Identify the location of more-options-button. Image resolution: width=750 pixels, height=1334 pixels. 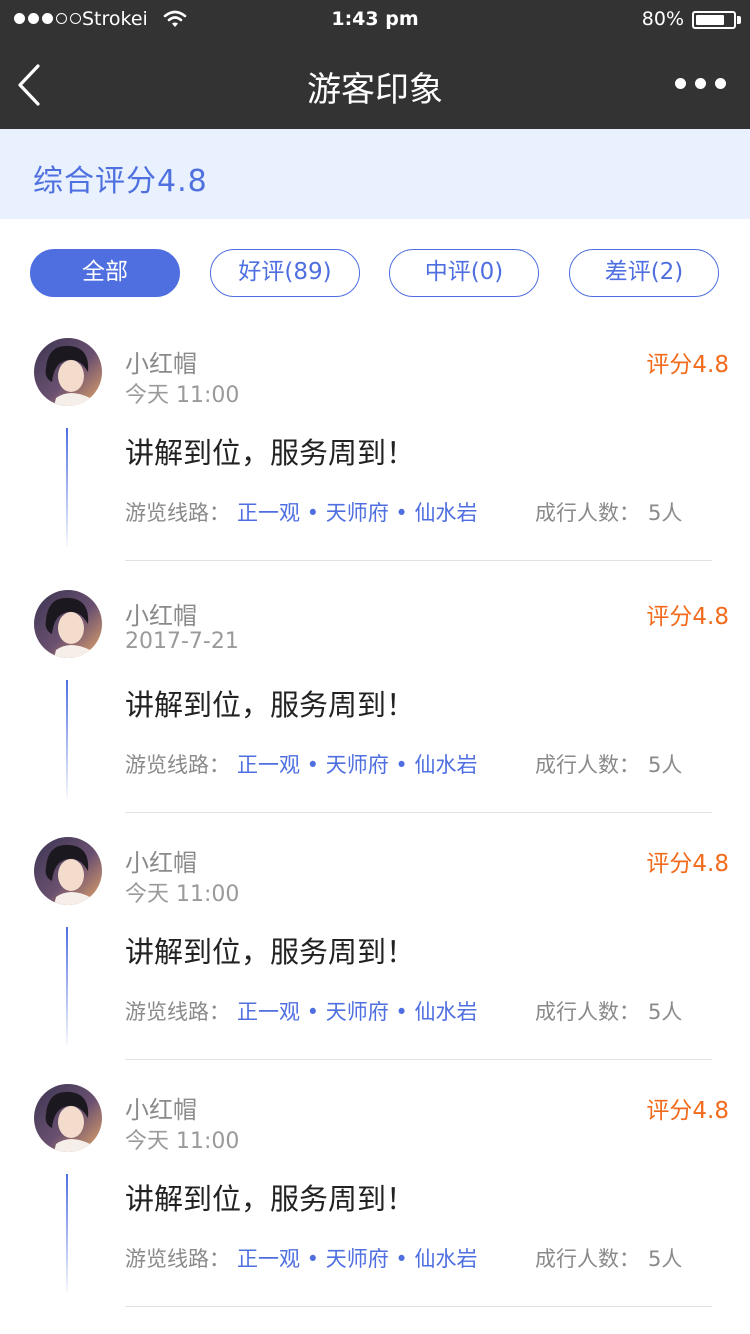
(700, 83).